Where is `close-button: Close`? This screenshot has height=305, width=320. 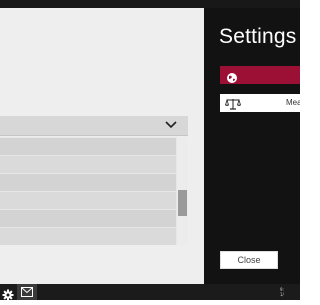
close-button: Close is located at coordinates (249, 260).